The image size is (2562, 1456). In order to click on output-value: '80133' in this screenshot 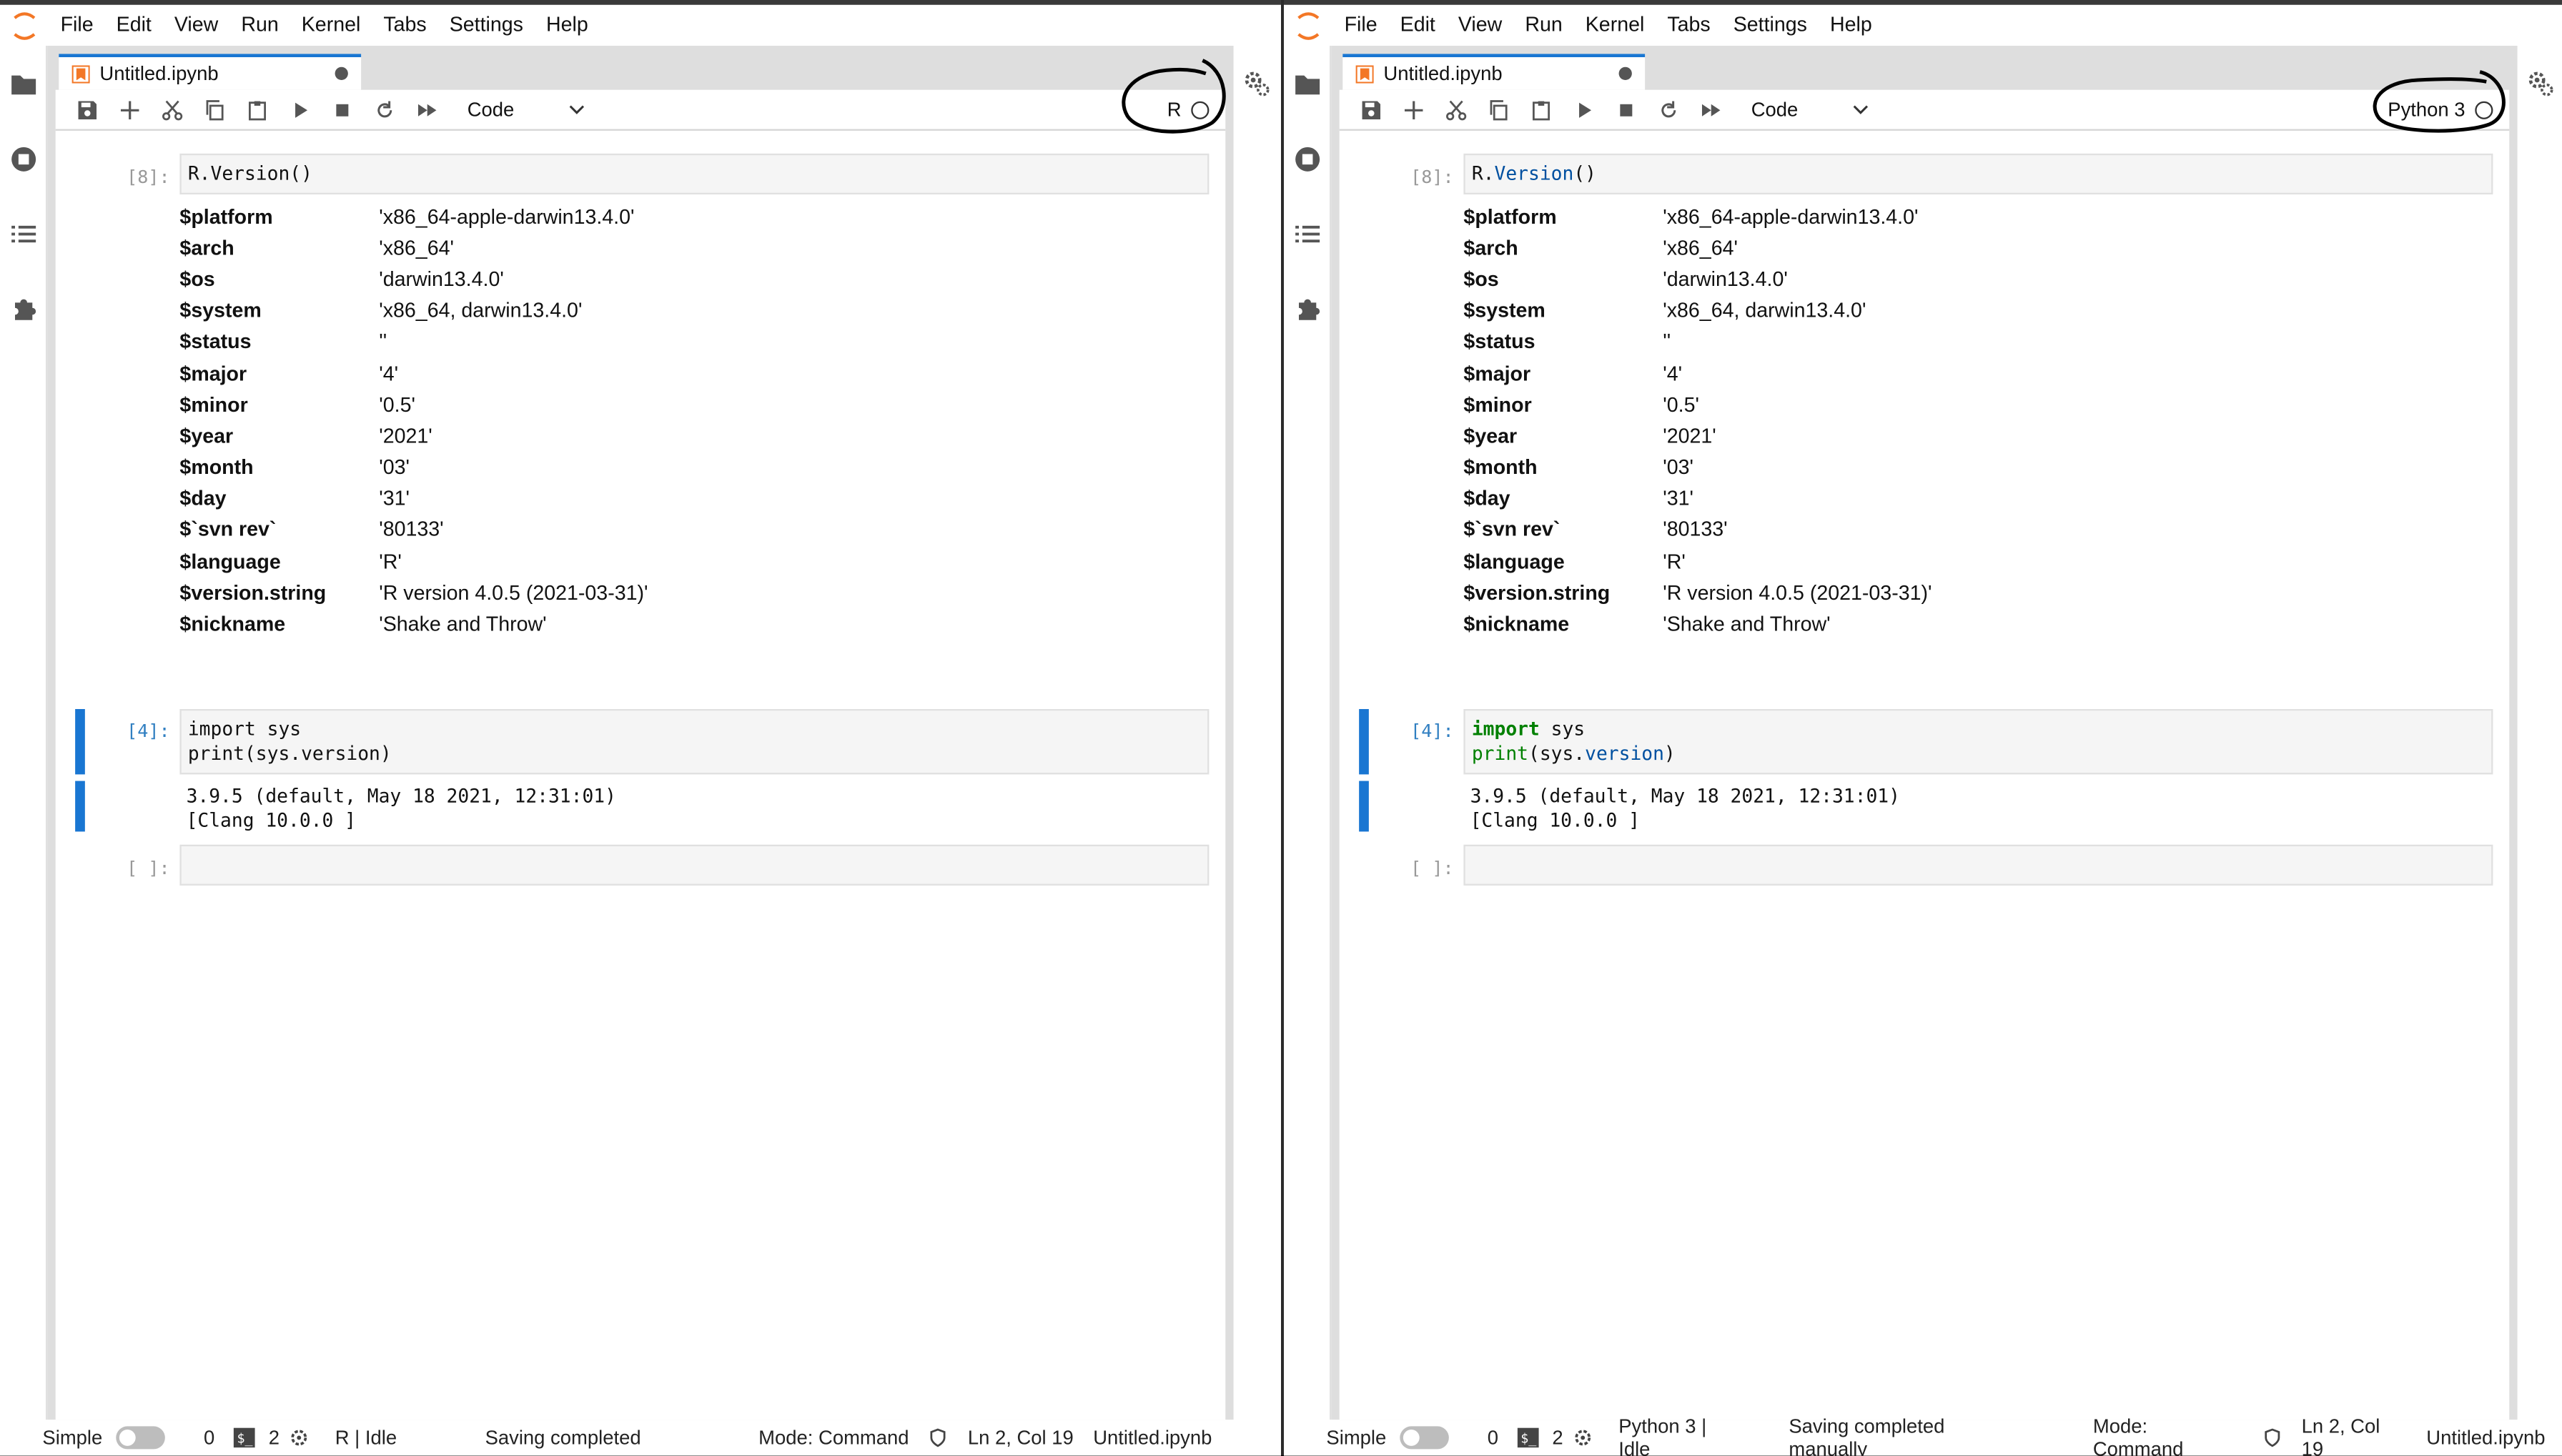, I will do `click(412, 530)`.